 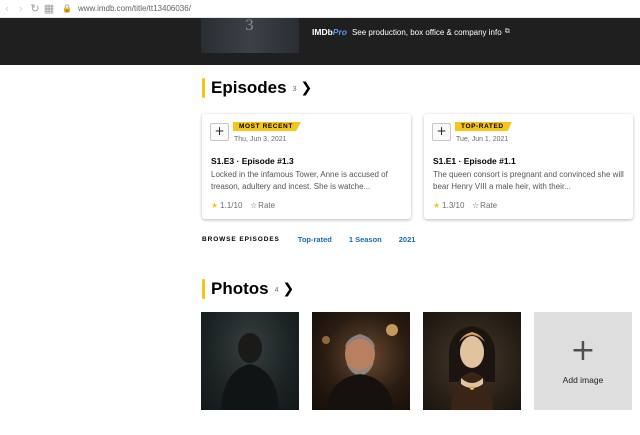 I want to click on rating-value: 1.3, so click(x=448, y=205).